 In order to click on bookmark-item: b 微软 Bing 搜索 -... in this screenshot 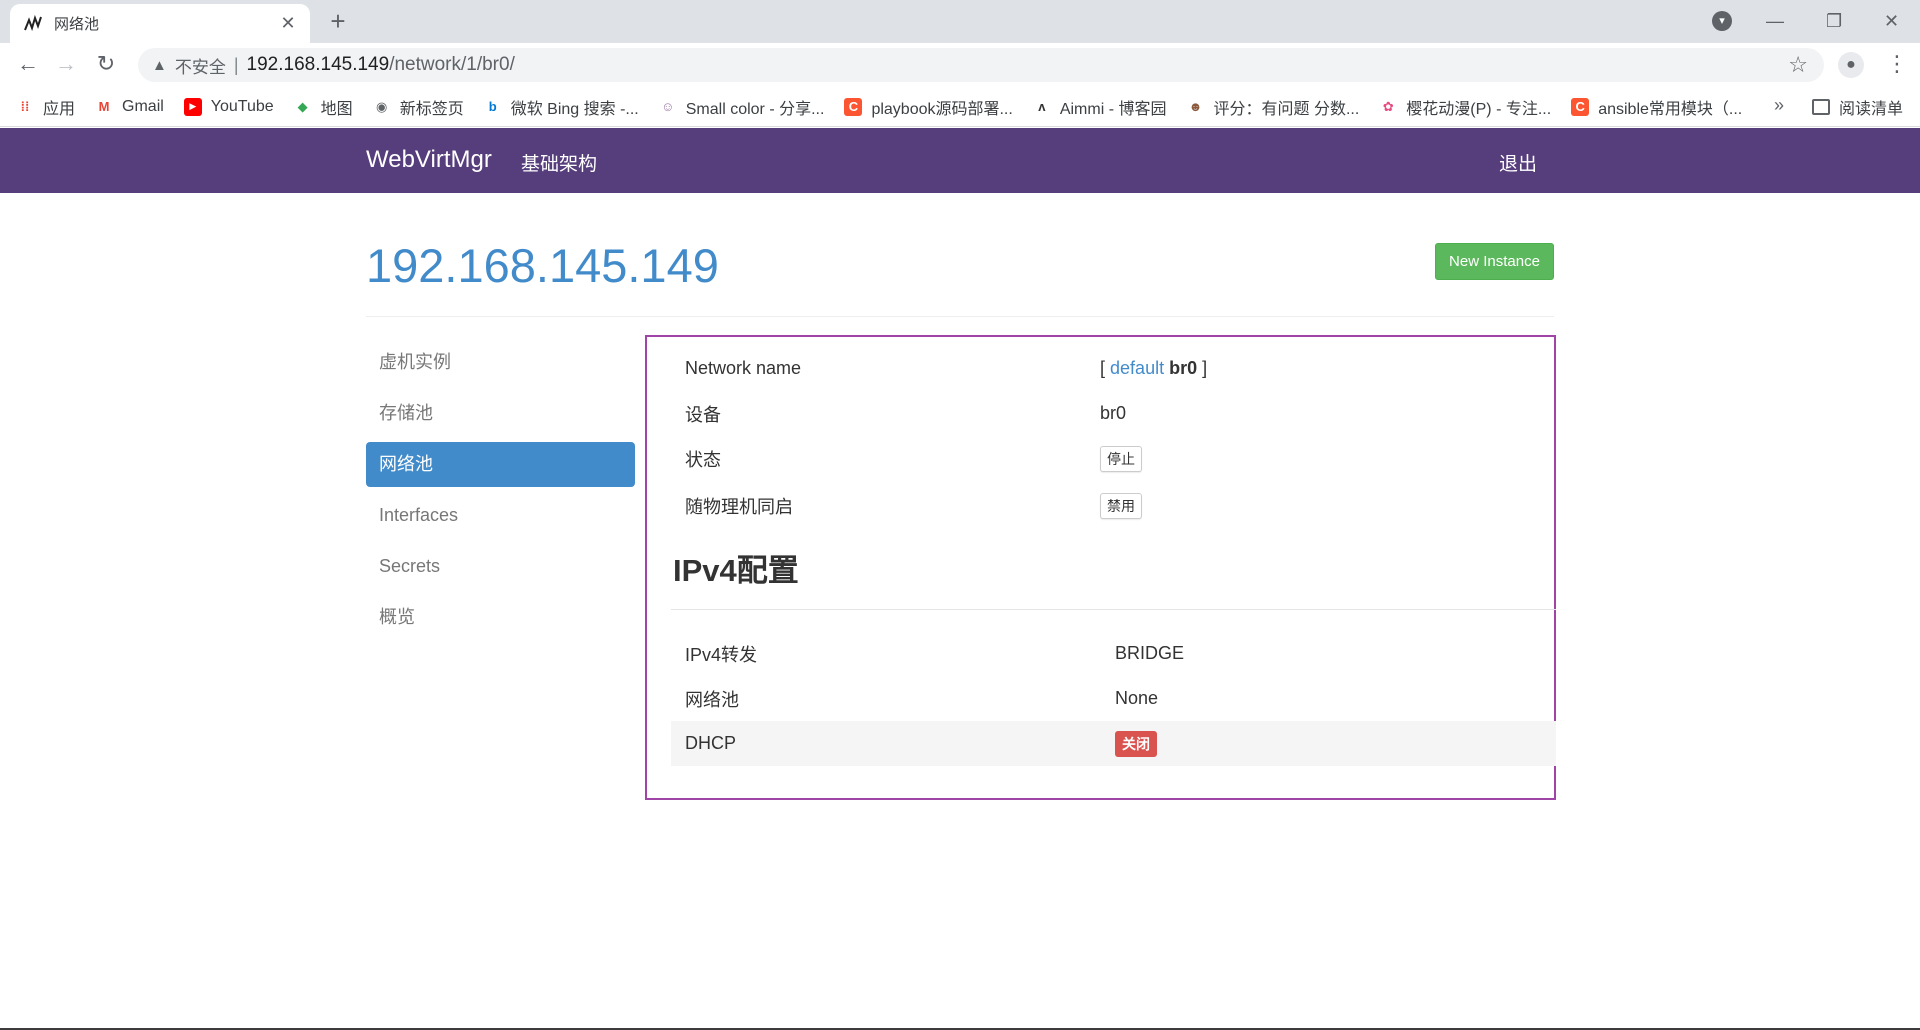, I will do `click(561, 107)`.